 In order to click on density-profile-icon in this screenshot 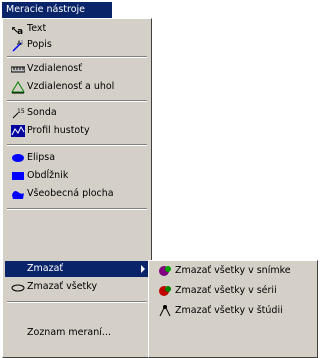, I will do `click(18, 131)`.